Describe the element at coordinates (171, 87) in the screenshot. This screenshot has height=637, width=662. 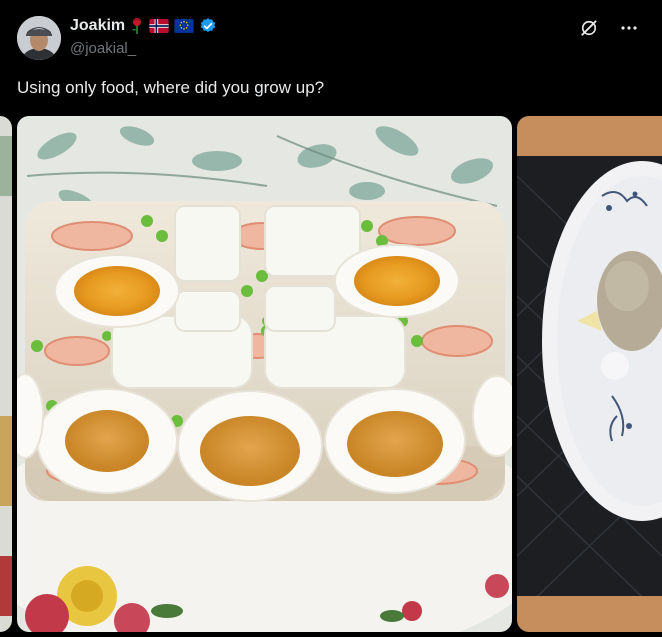
I see `tweet-text: Using only food, where did you grow up?` at that location.